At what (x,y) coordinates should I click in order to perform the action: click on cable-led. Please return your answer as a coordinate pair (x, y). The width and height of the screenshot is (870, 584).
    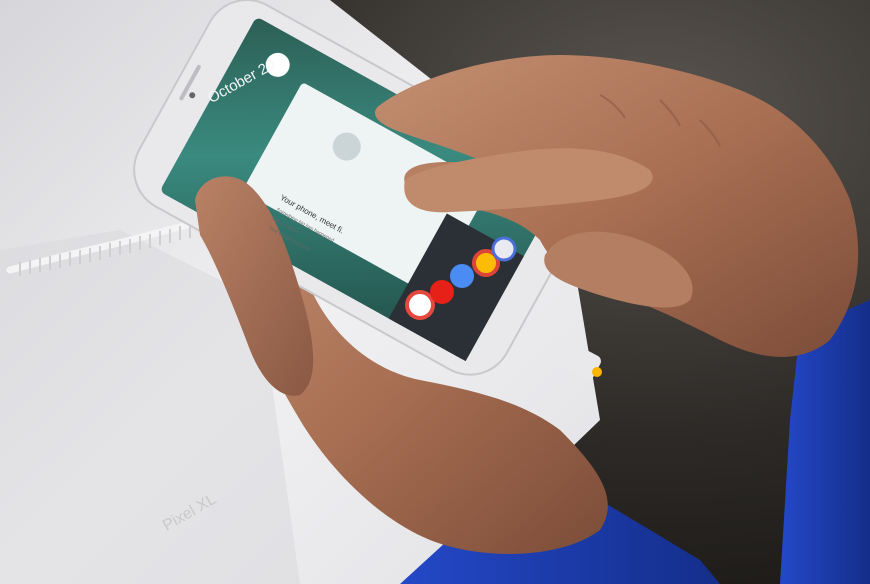
    Looking at the image, I should click on (597, 372).